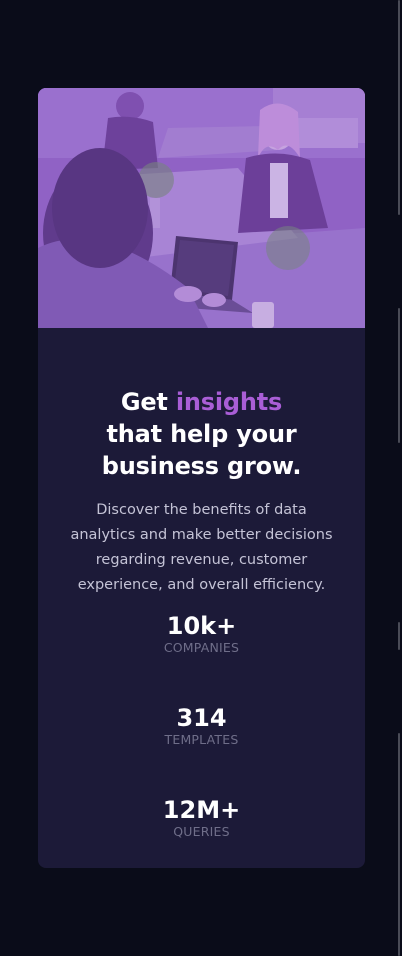  I want to click on heading-suffix: that help your business grow., so click(201, 450).